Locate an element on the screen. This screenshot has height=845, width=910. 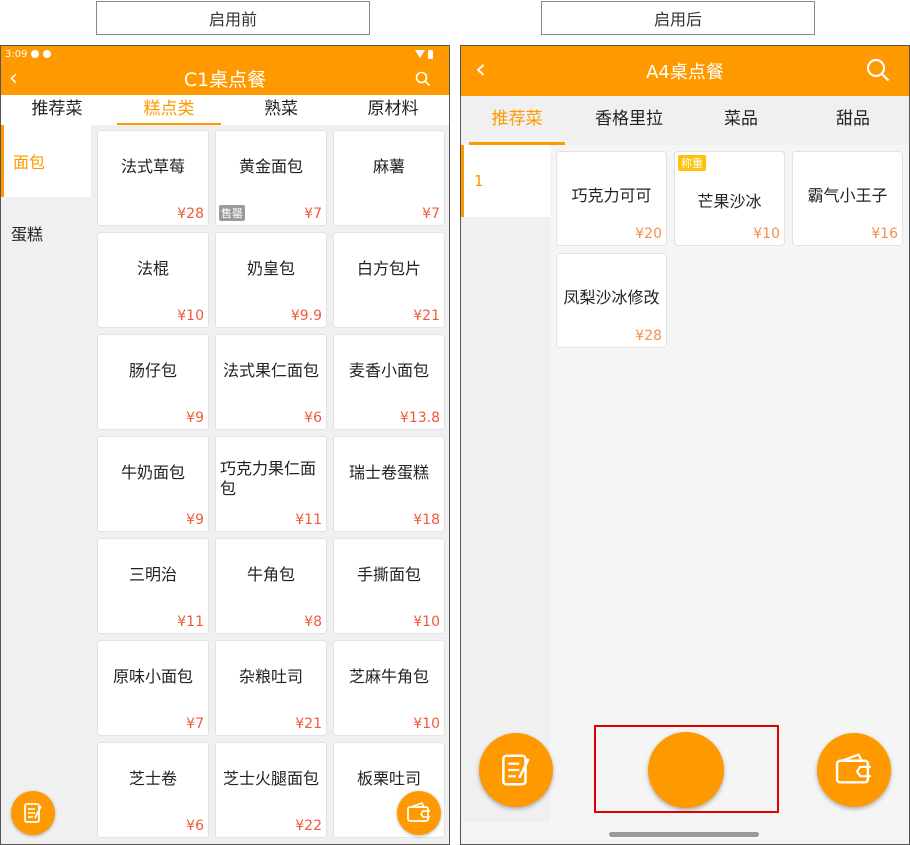
tab-item: 原材料 is located at coordinates (393, 110).